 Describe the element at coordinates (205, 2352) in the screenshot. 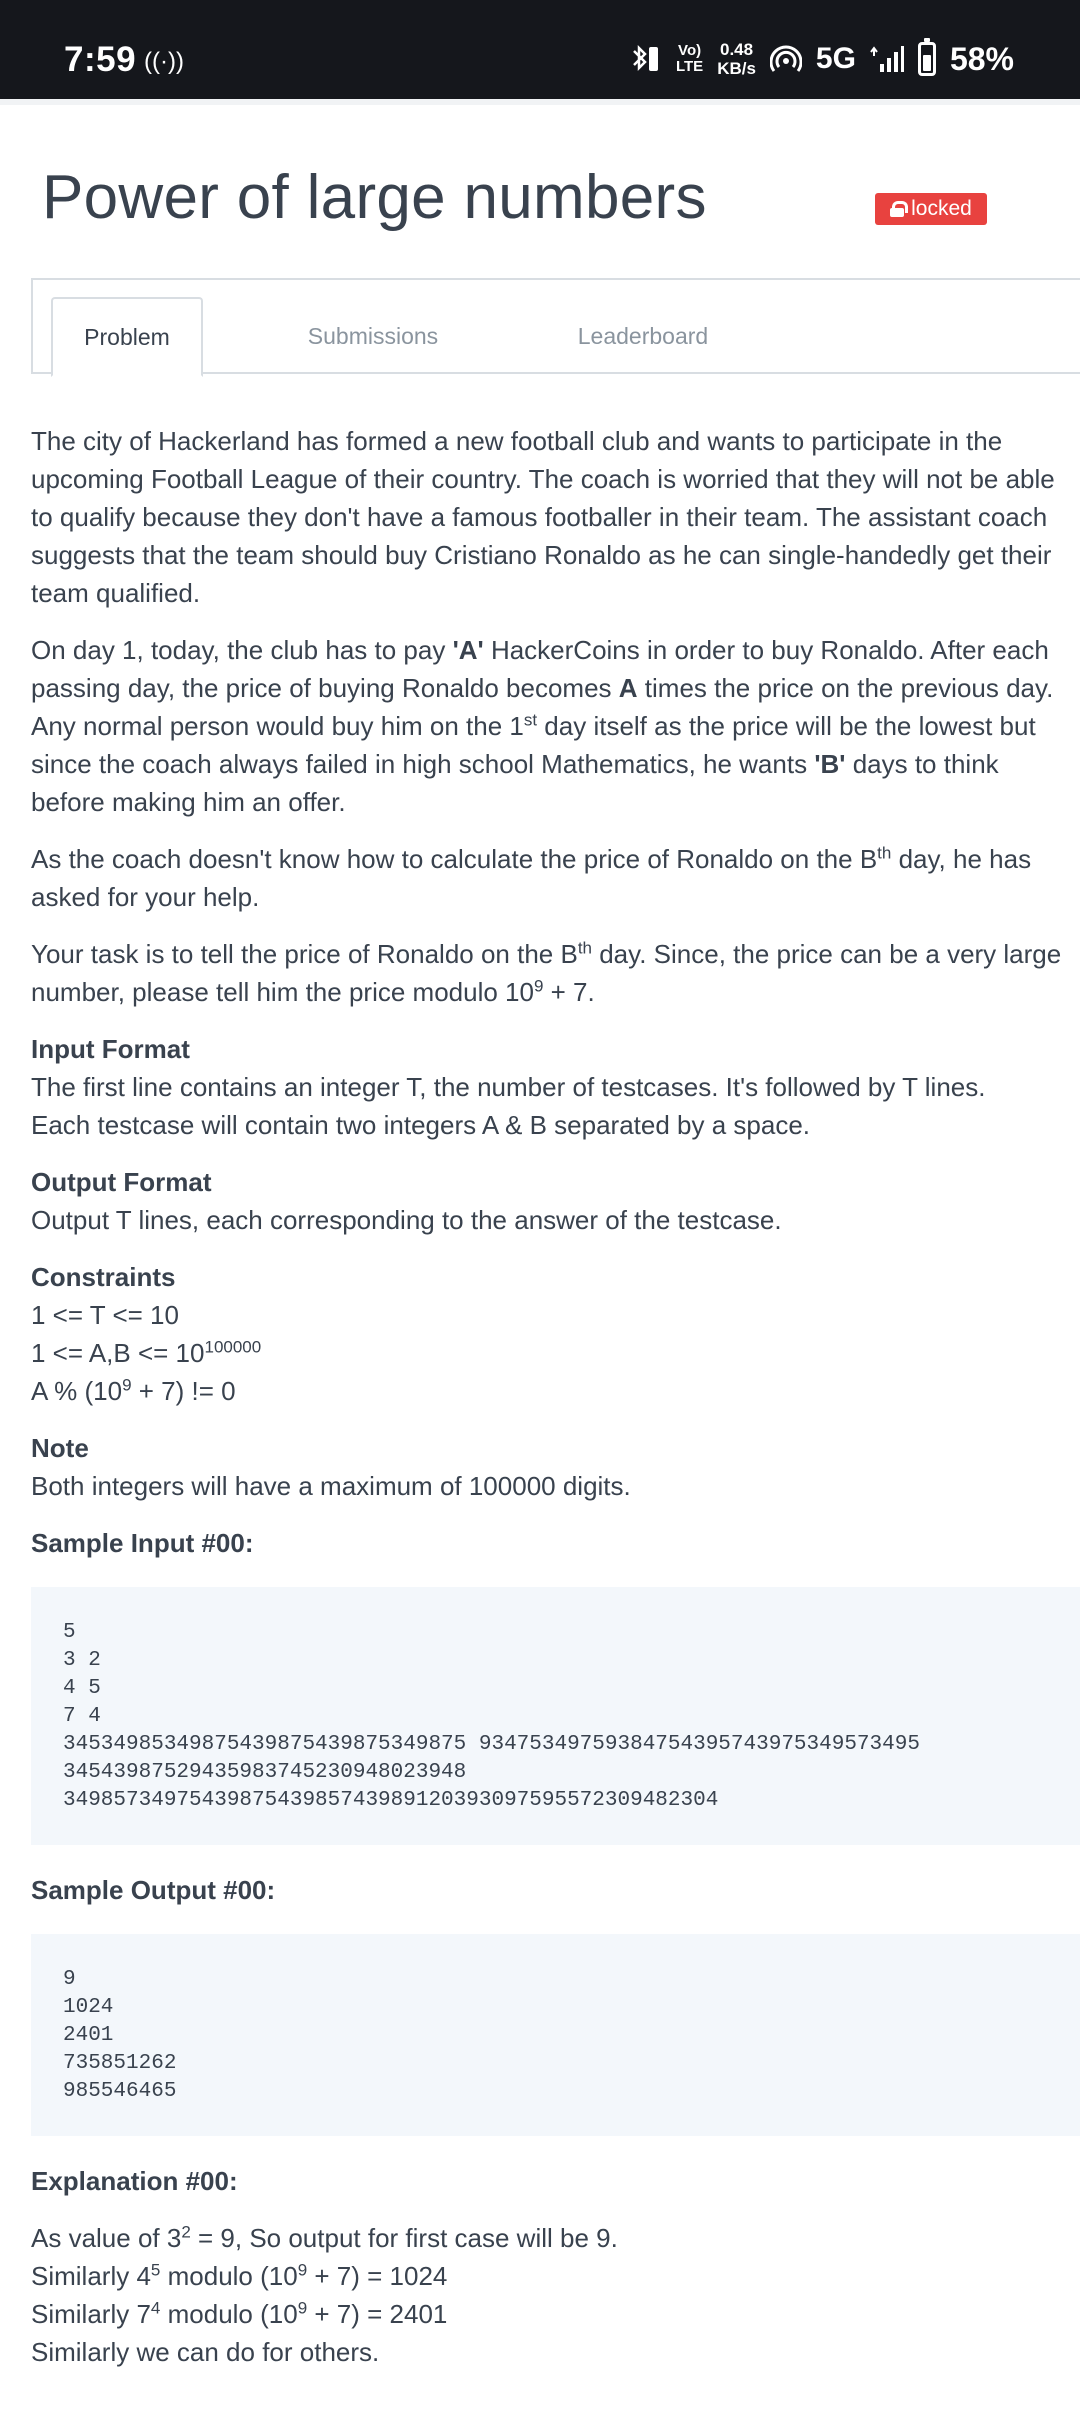

I see `explanation-line: Similarly we can do for others.` at that location.